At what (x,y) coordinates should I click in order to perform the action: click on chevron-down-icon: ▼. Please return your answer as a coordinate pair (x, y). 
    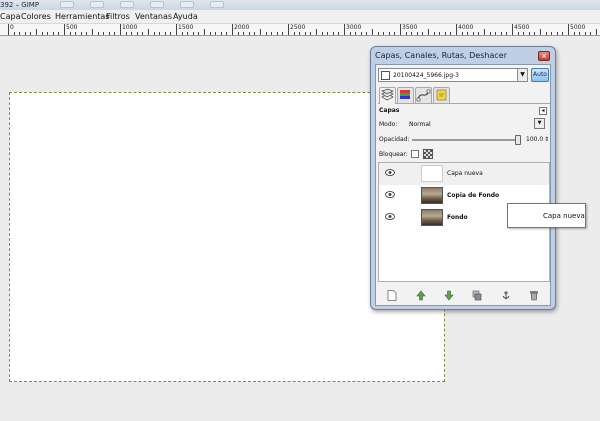
    Looking at the image, I should click on (522, 75).